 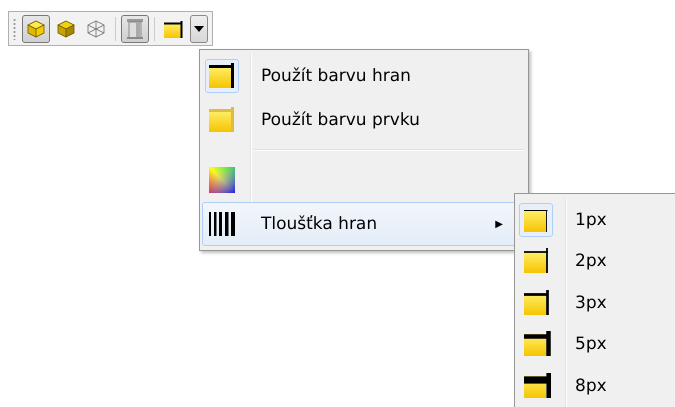 I want to click on menu-item-label: 2px, so click(x=591, y=261).